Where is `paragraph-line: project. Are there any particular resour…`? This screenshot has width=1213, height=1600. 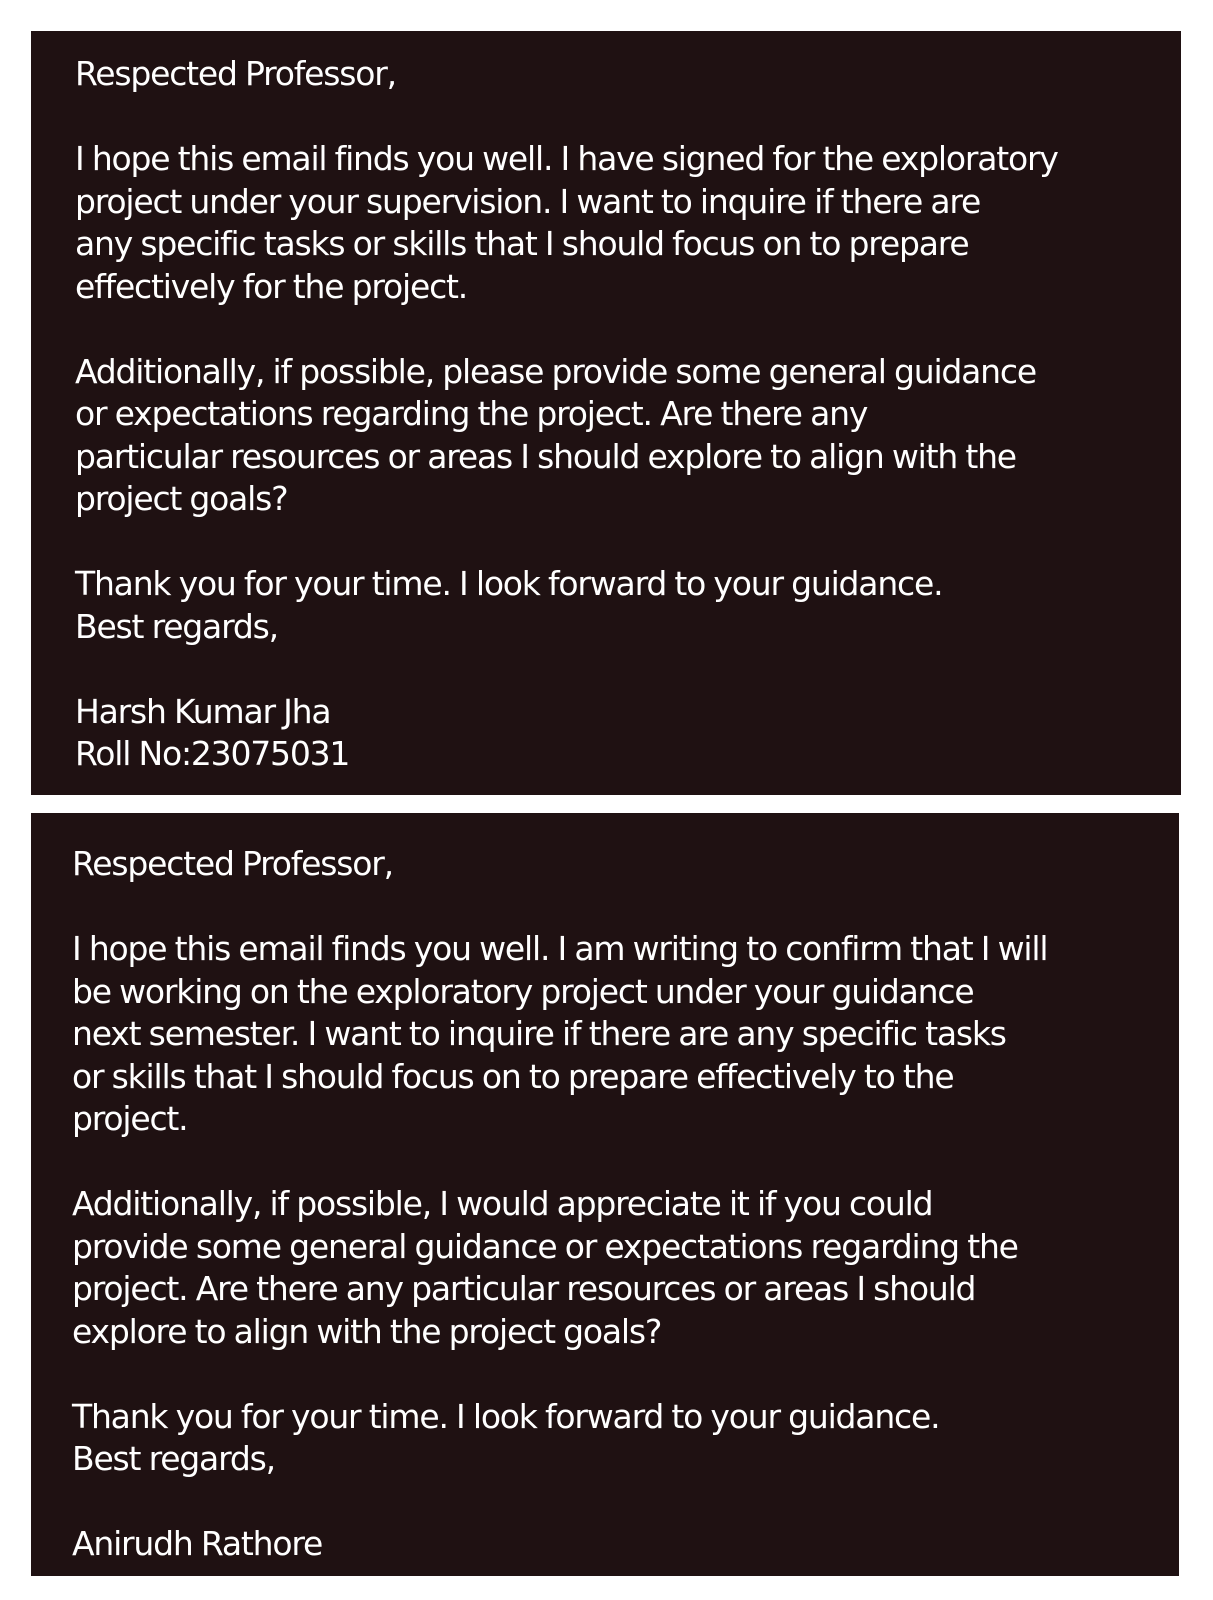 paragraph-line: project. Are there any particular resour… is located at coordinates (524, 1288).